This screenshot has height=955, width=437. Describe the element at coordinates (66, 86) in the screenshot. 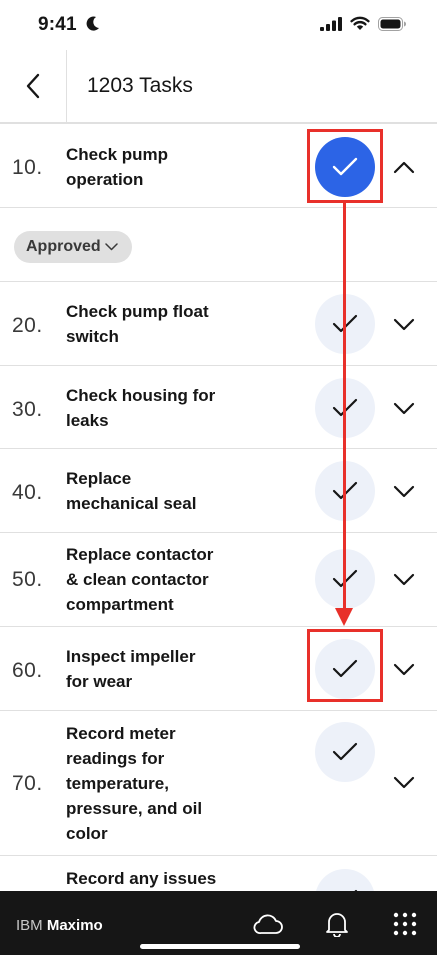

I see `header-divider` at that location.